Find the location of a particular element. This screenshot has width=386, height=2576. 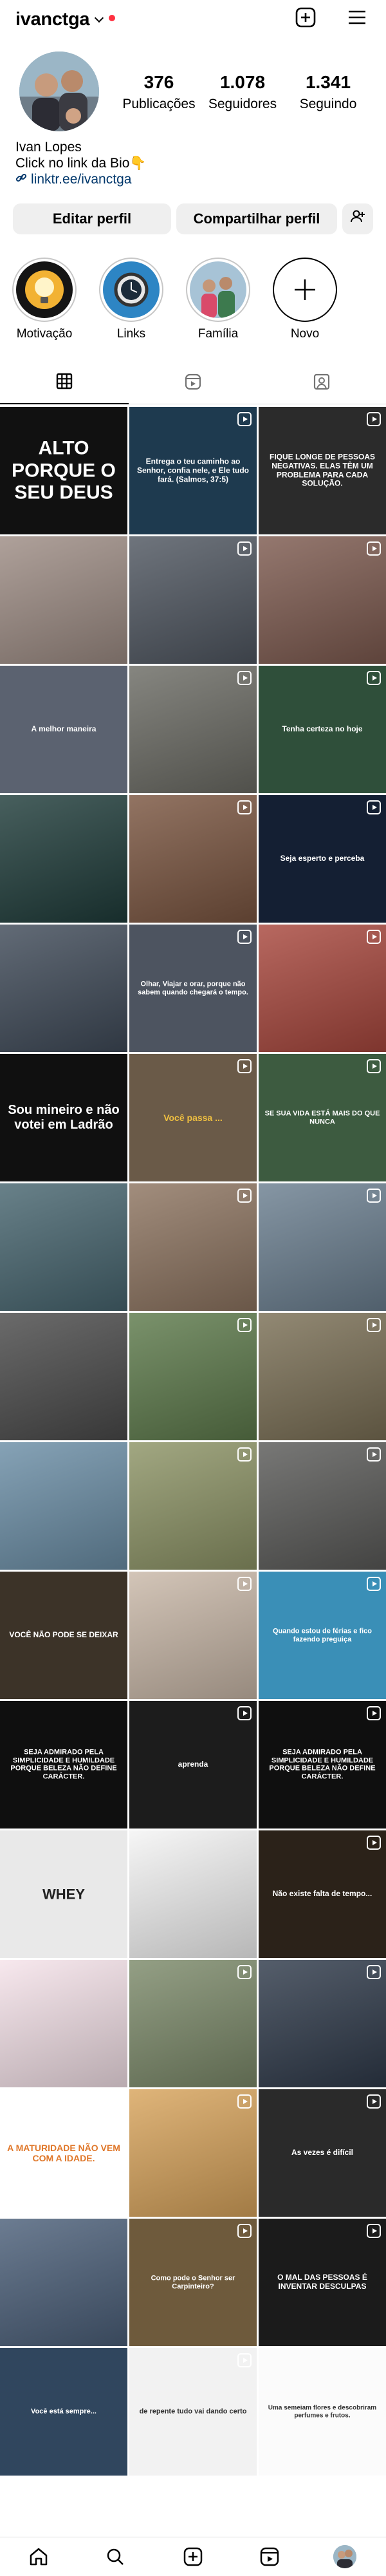

tab-reels is located at coordinates (193, 383).